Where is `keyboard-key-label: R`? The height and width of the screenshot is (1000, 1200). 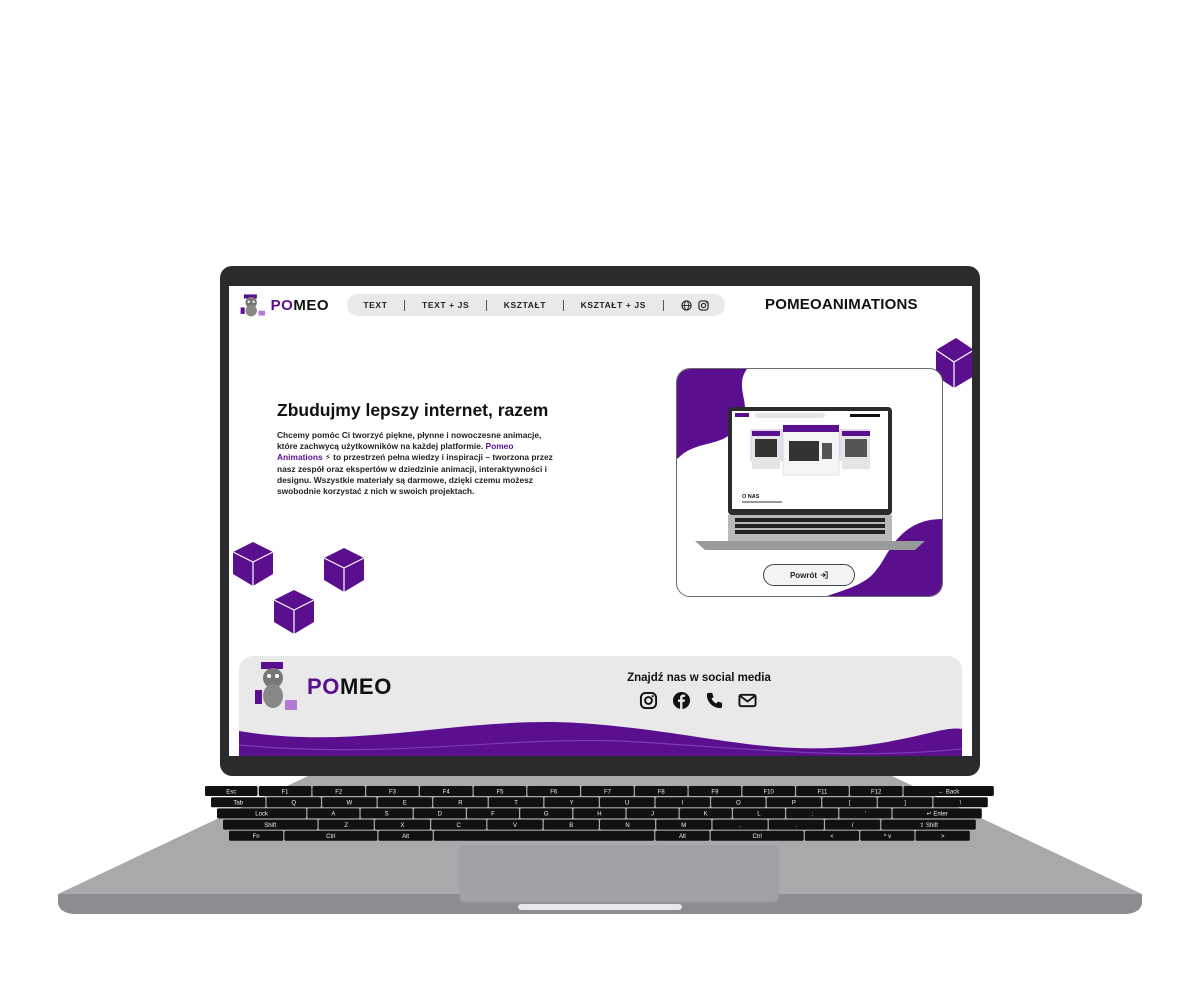 keyboard-key-label: R is located at coordinates (460, 804).